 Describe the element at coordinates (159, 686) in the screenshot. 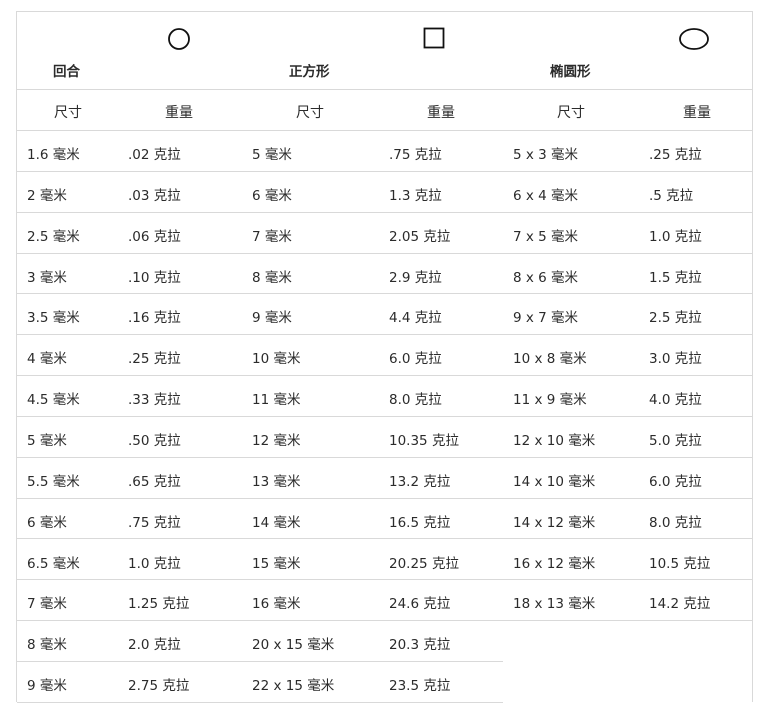

I see `round-weight-cell: 2.75 克拉` at that location.